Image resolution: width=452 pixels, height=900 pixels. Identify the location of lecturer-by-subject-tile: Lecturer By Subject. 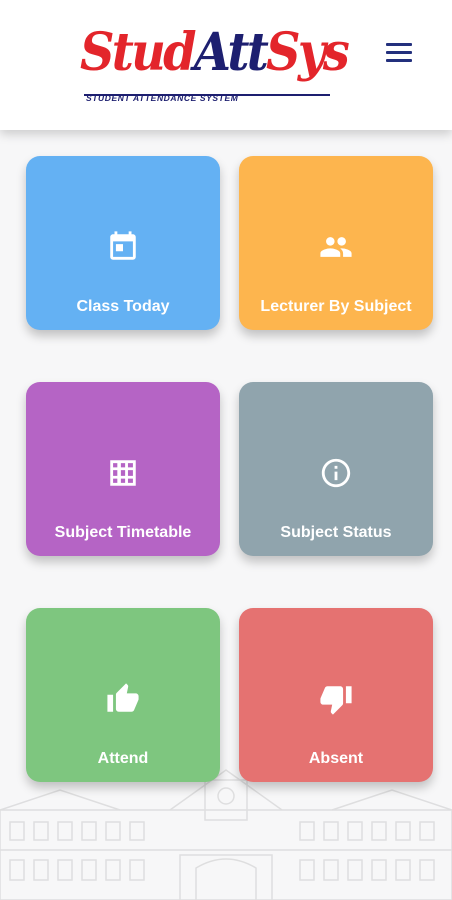
(336, 243).